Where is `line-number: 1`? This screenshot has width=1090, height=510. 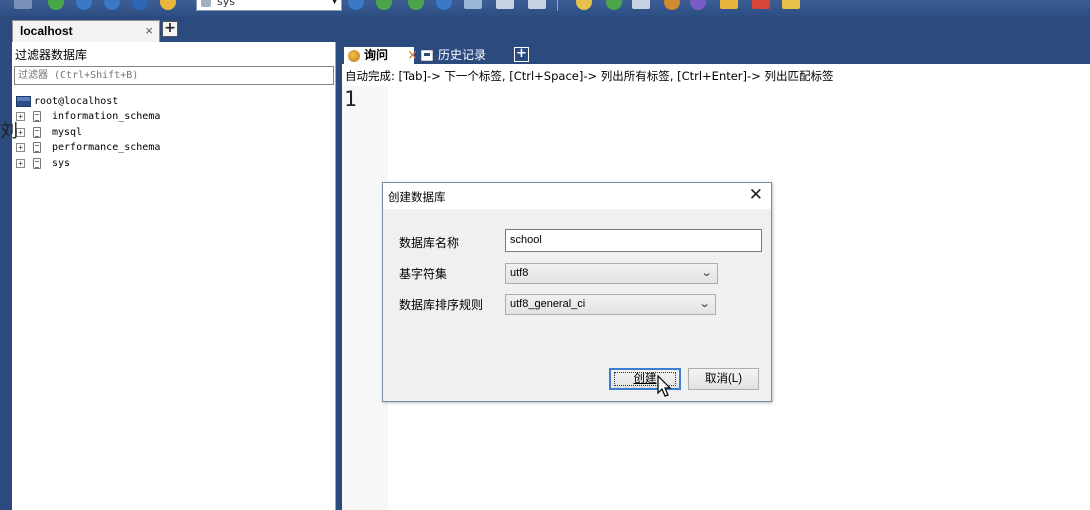
line-number: 1 is located at coordinates (350, 99).